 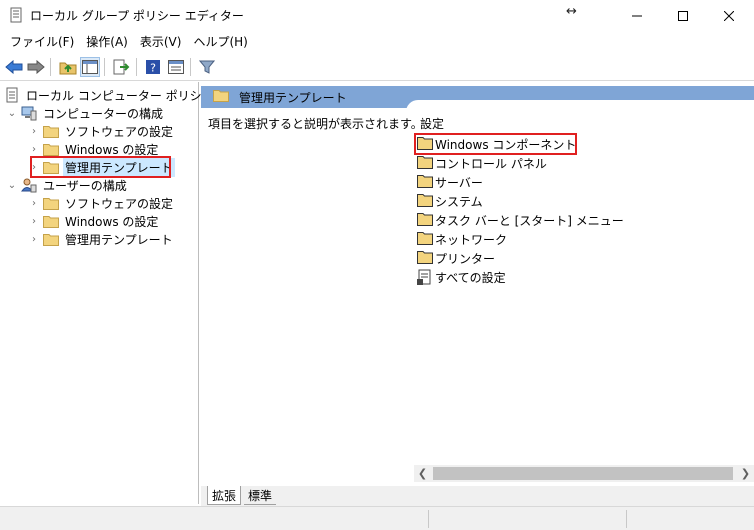 I want to click on maximize-button, so click(x=683, y=15).